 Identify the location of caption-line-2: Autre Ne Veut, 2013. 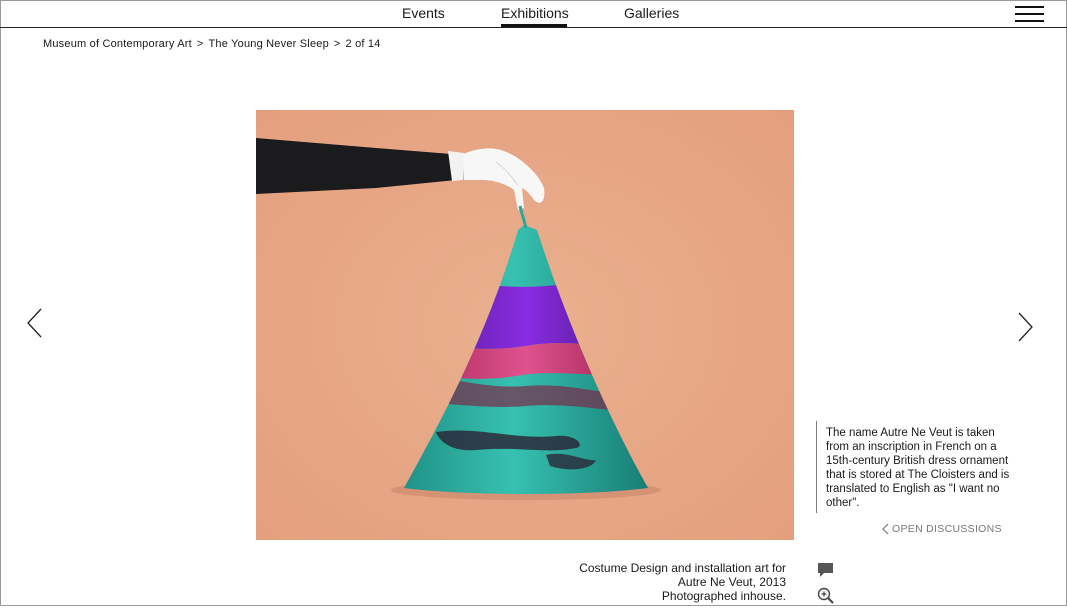
(731, 582).